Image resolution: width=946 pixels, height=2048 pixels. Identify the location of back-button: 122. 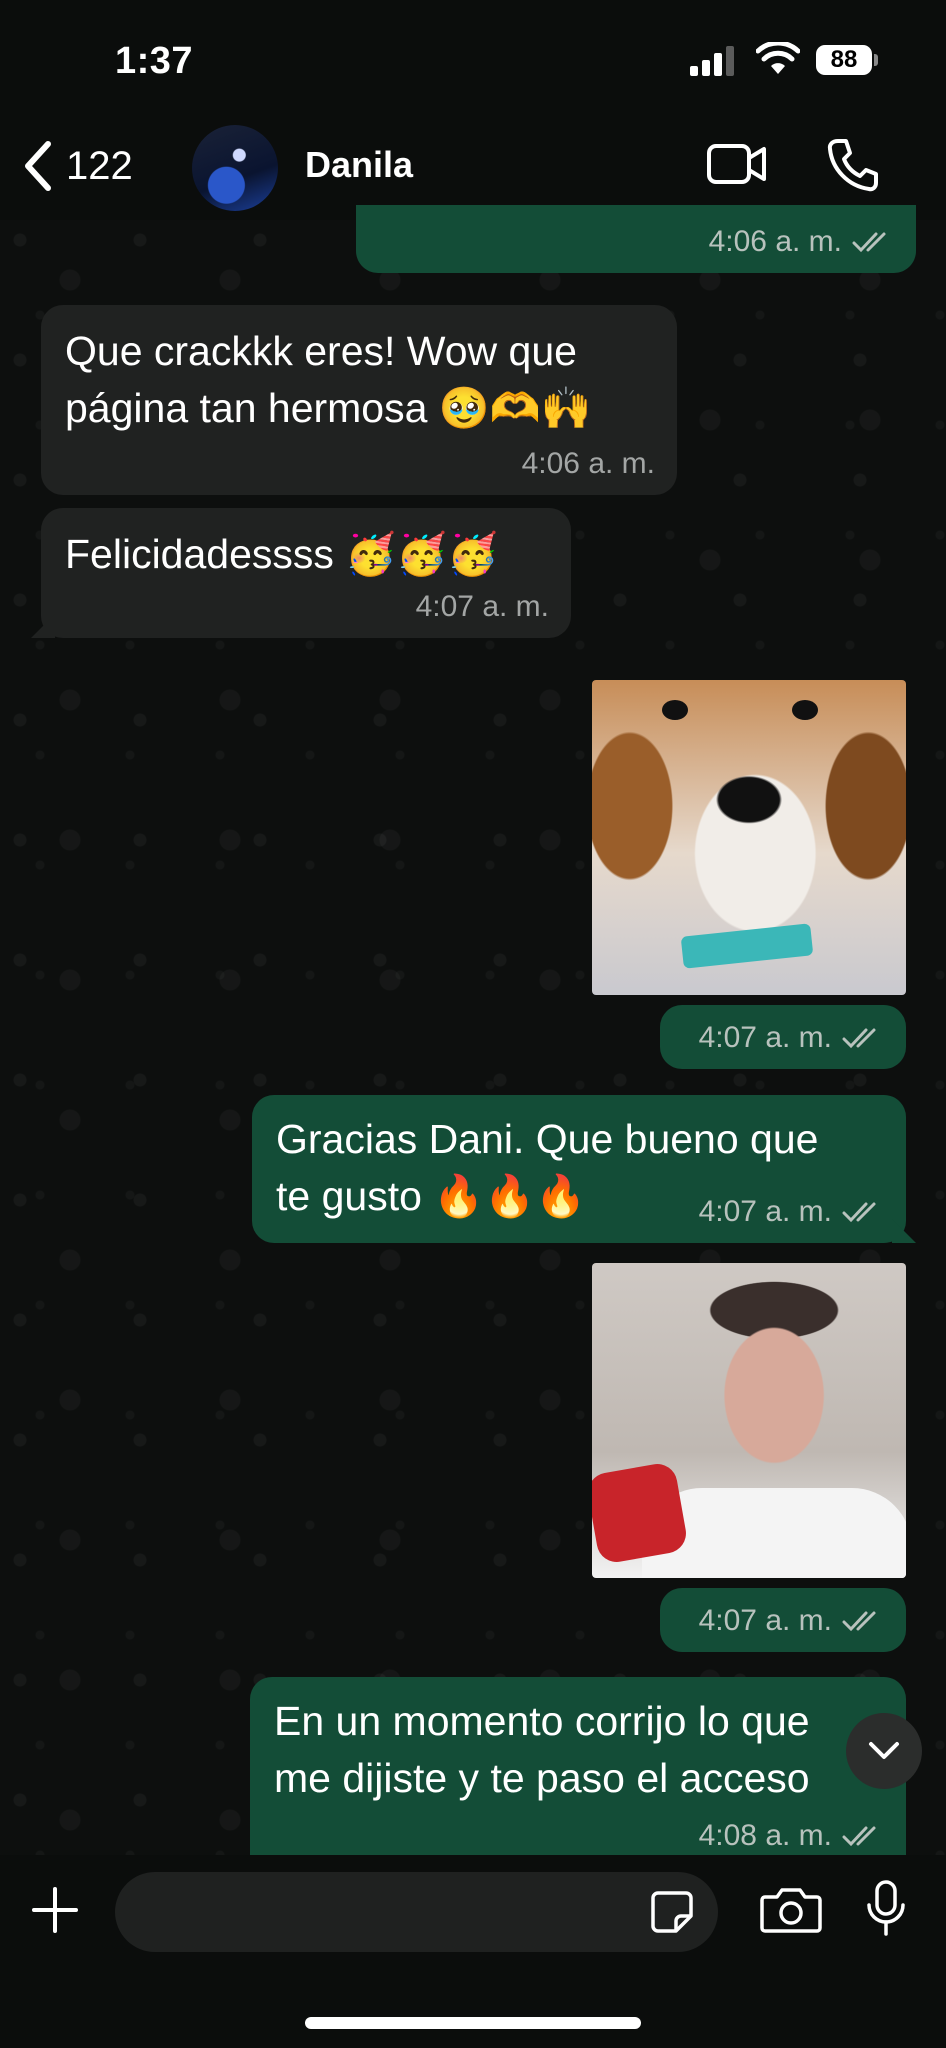
(76, 166).